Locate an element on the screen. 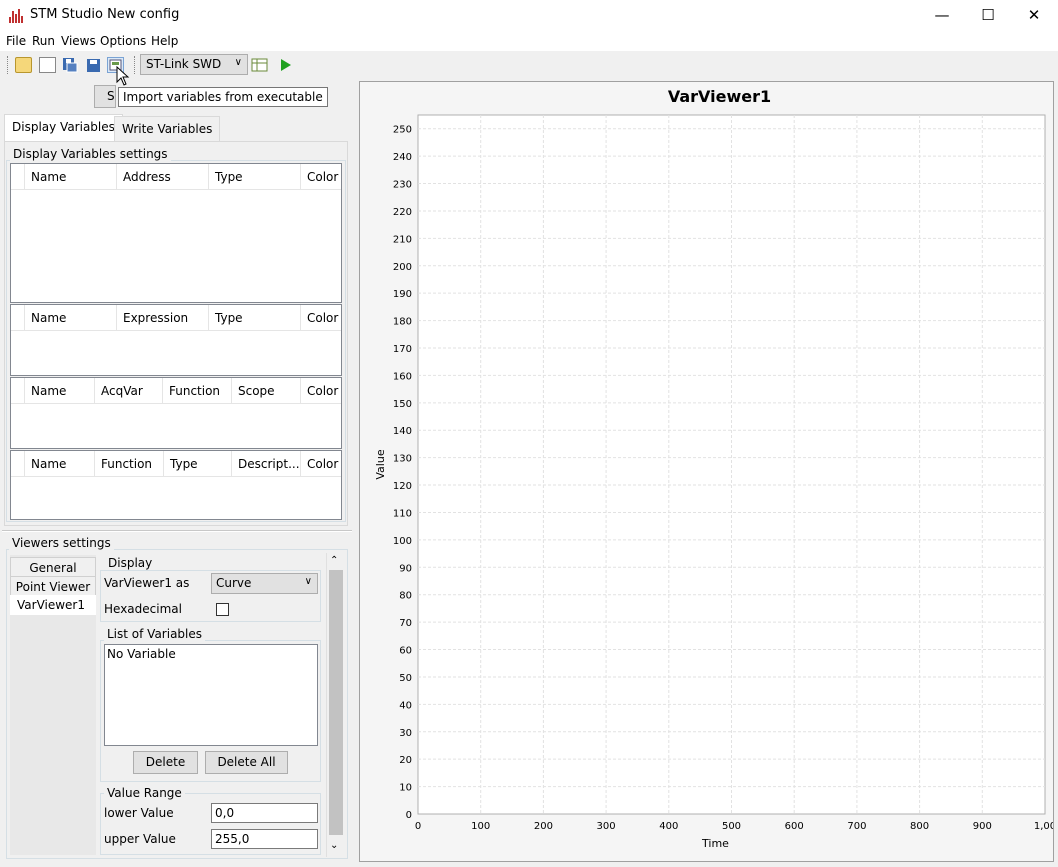 This screenshot has width=1058, height=867. viewer-item-varviewer1: VarViewer1 is located at coordinates (53, 605).